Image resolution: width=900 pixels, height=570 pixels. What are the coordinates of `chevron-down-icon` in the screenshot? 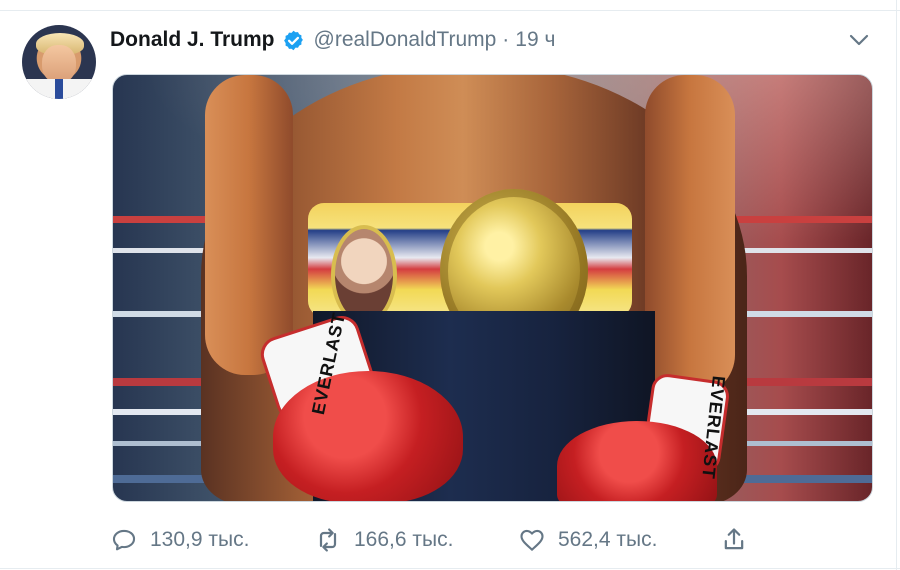 It's located at (859, 40).